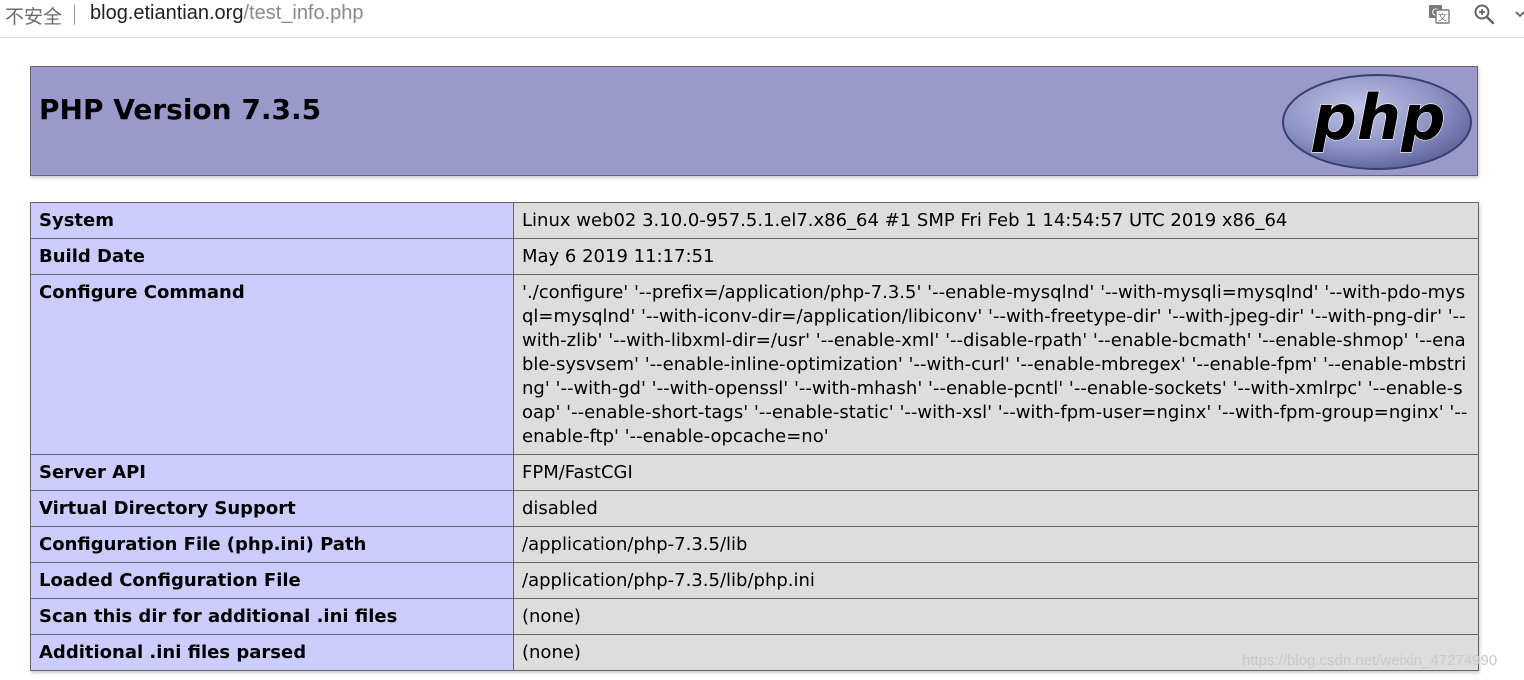 Image resolution: width=1524 pixels, height=680 pixels. Describe the element at coordinates (1484, 14) in the screenshot. I see `zoom-icon` at that location.